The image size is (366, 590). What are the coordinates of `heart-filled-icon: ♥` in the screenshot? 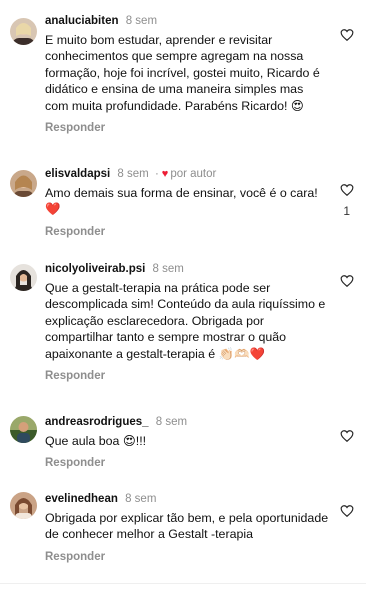 It's located at (165, 174).